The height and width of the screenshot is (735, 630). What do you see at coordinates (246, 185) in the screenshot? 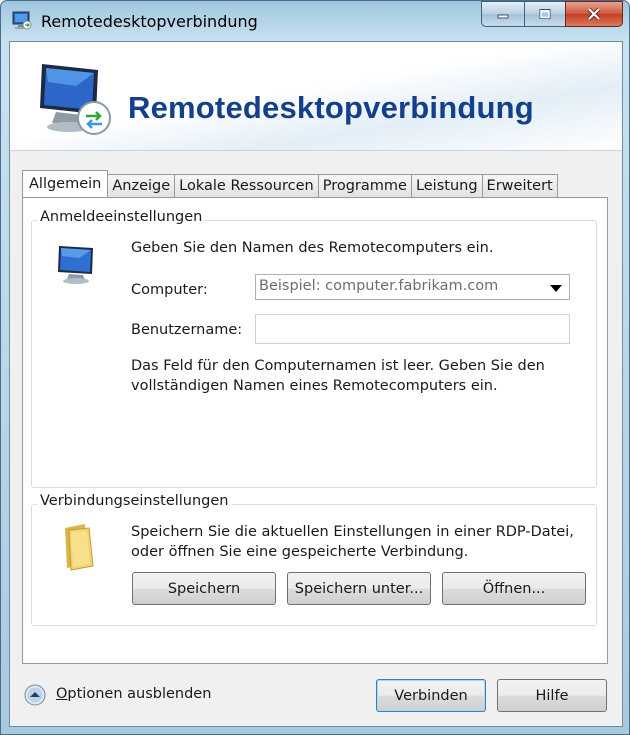
I see `tab-lokale-ressourcen: Lokale Ressourcen` at bounding box center [246, 185].